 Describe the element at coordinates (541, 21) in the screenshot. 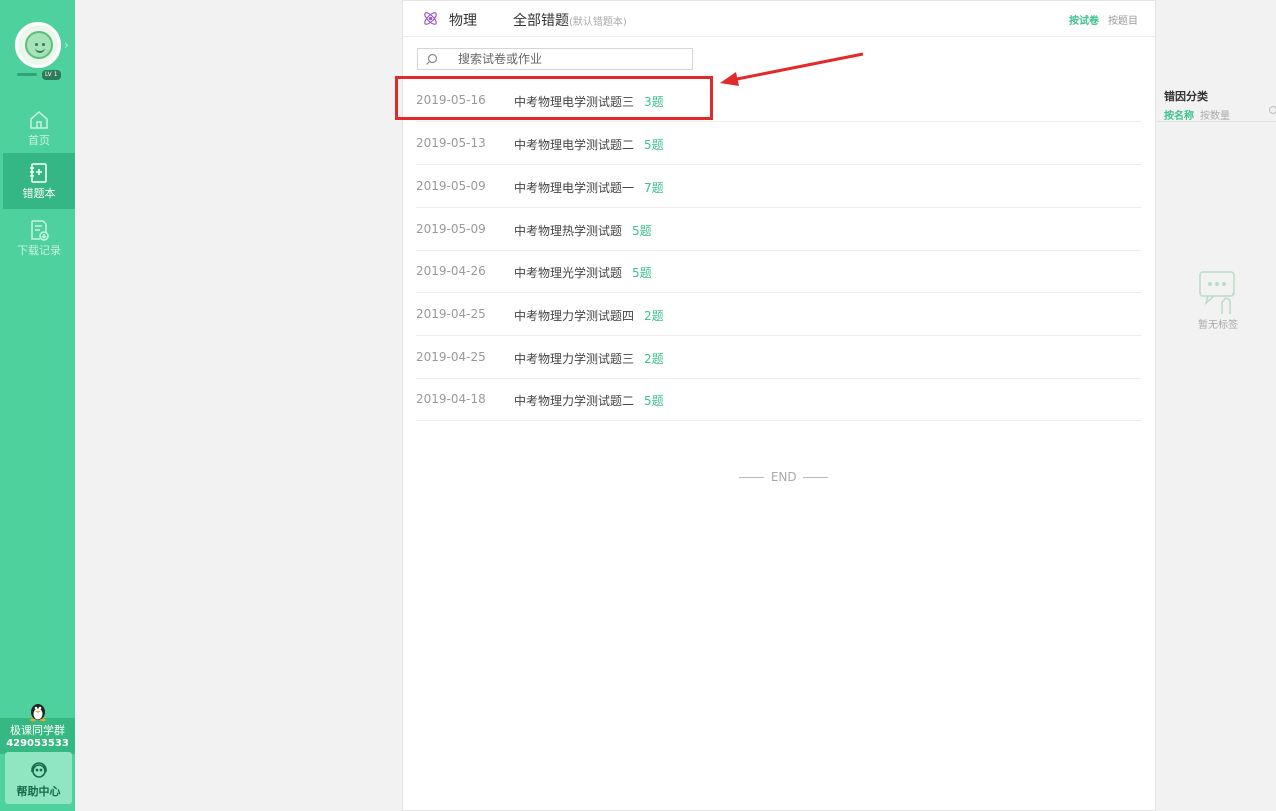

I see `page-title-text: 全部错题` at that location.